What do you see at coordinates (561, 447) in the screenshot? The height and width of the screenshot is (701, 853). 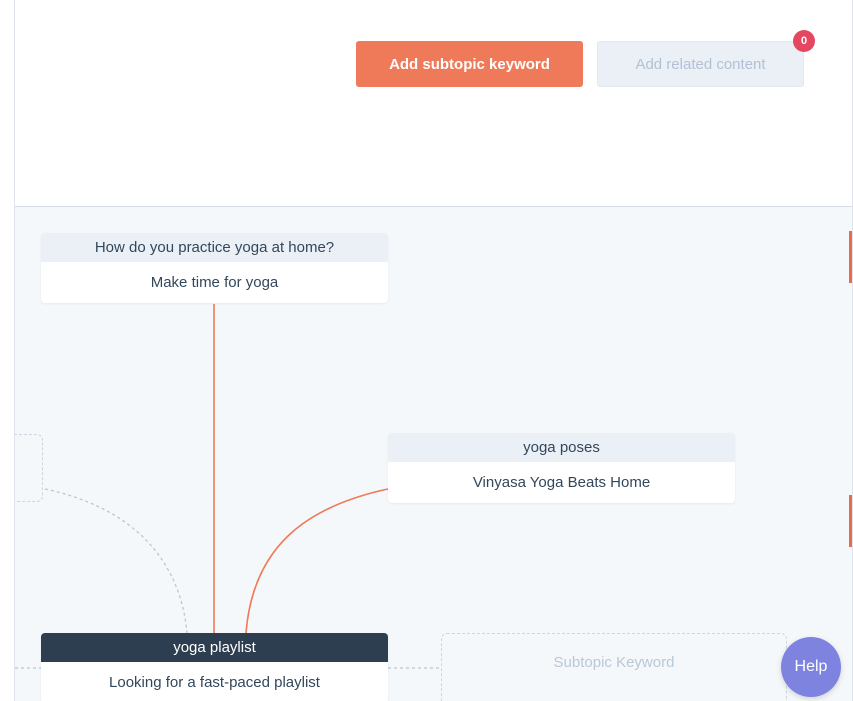 I see `subtopic-keyword: yoga poses` at bounding box center [561, 447].